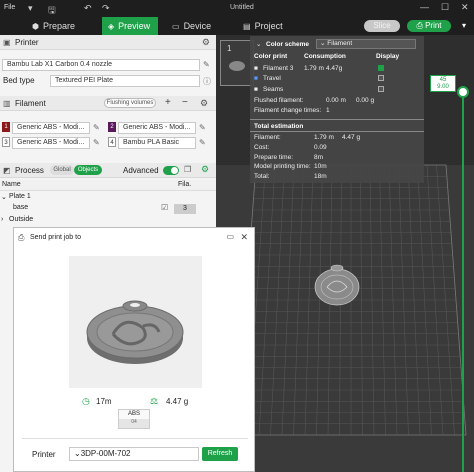  I want to click on col-consumption: Consumption, so click(325, 56).